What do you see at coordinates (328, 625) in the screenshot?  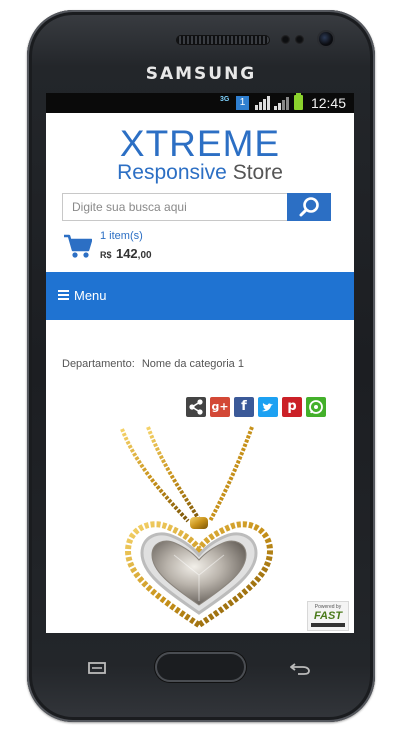 I see `fast-logo-bar` at bounding box center [328, 625].